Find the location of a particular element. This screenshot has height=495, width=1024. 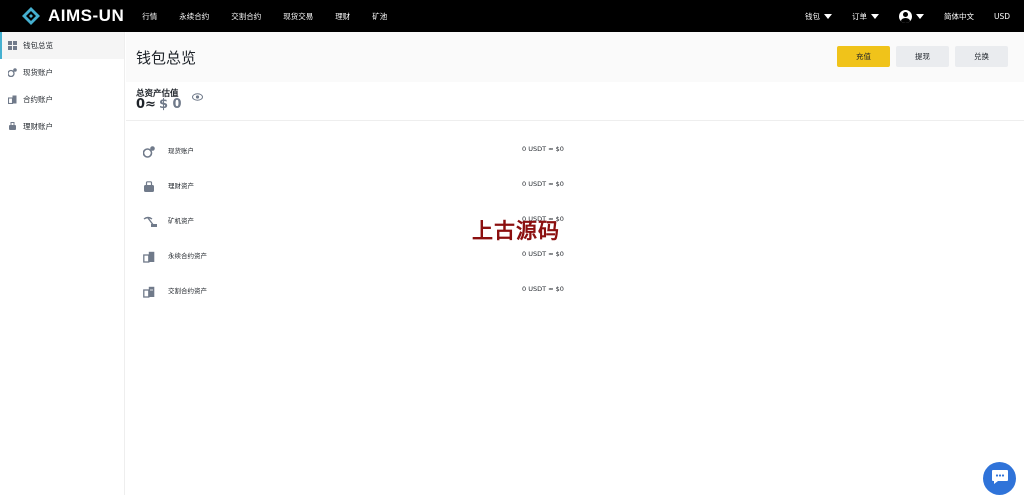

logo-mark-icon is located at coordinates (31, 16).